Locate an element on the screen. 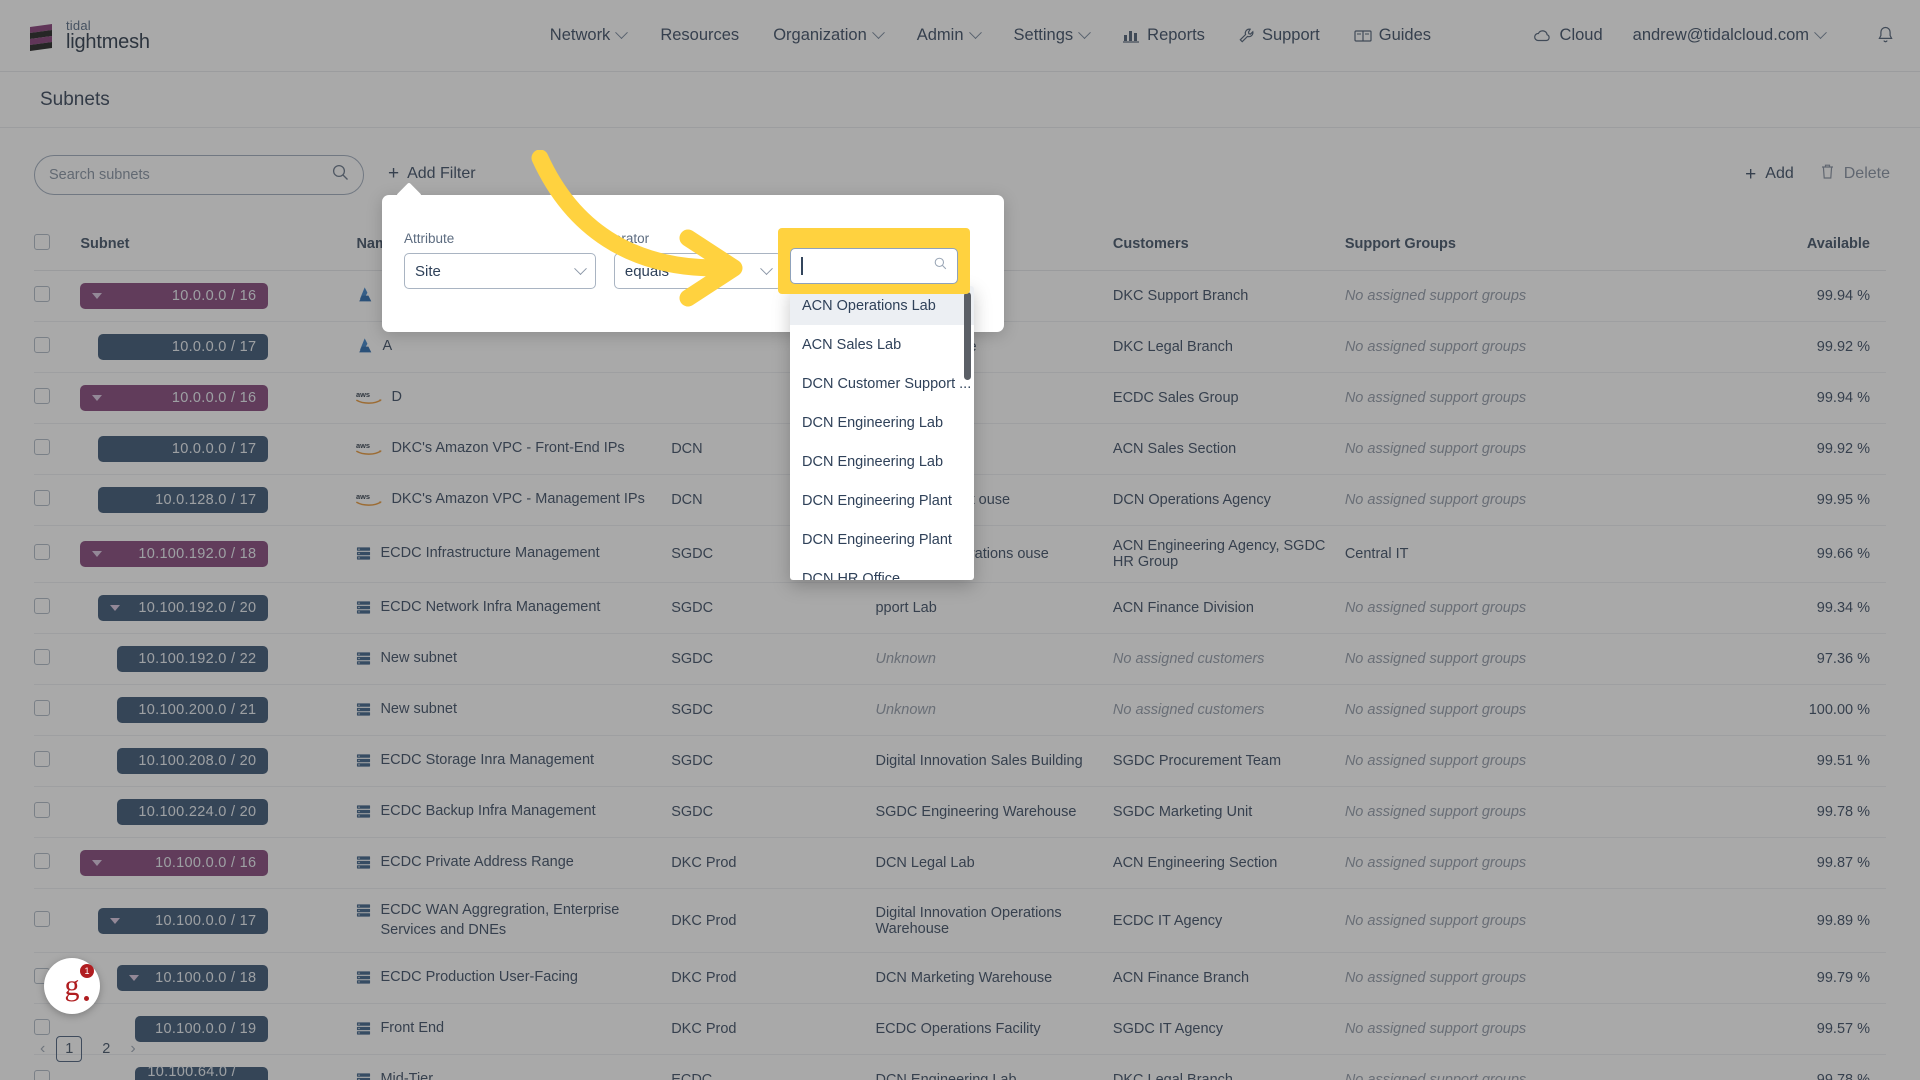 The image size is (1920, 1080). guru-letter: g is located at coordinates (72, 985).